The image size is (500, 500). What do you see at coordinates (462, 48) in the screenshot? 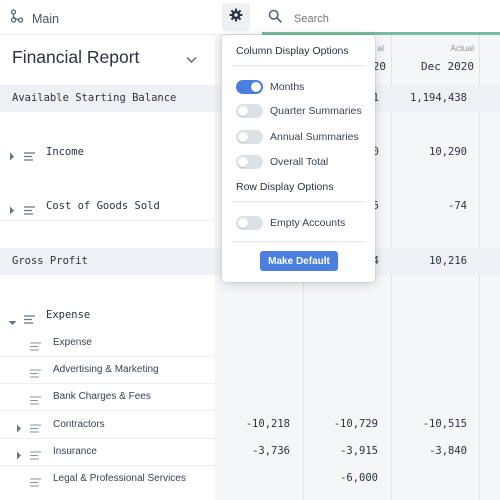
I see `column-header-type: Actual` at bounding box center [462, 48].